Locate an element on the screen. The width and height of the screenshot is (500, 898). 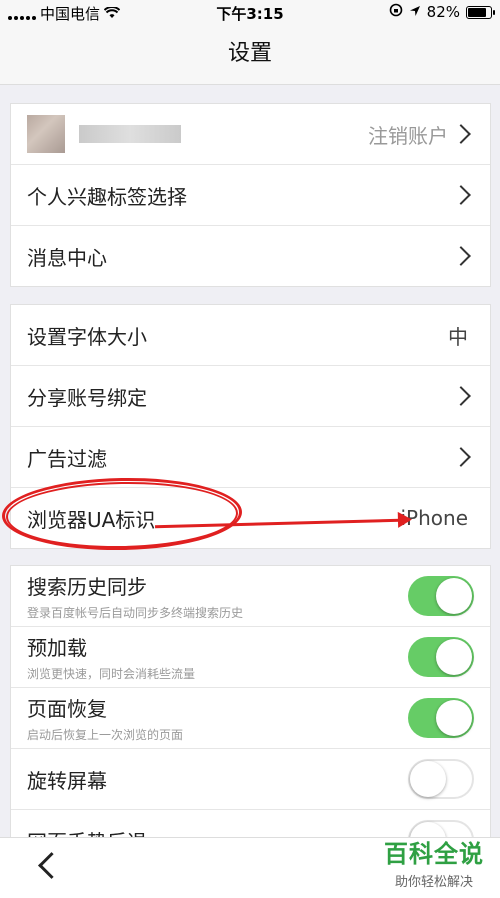
ad-filter-label: 广告过滤 is located at coordinates (67, 458).